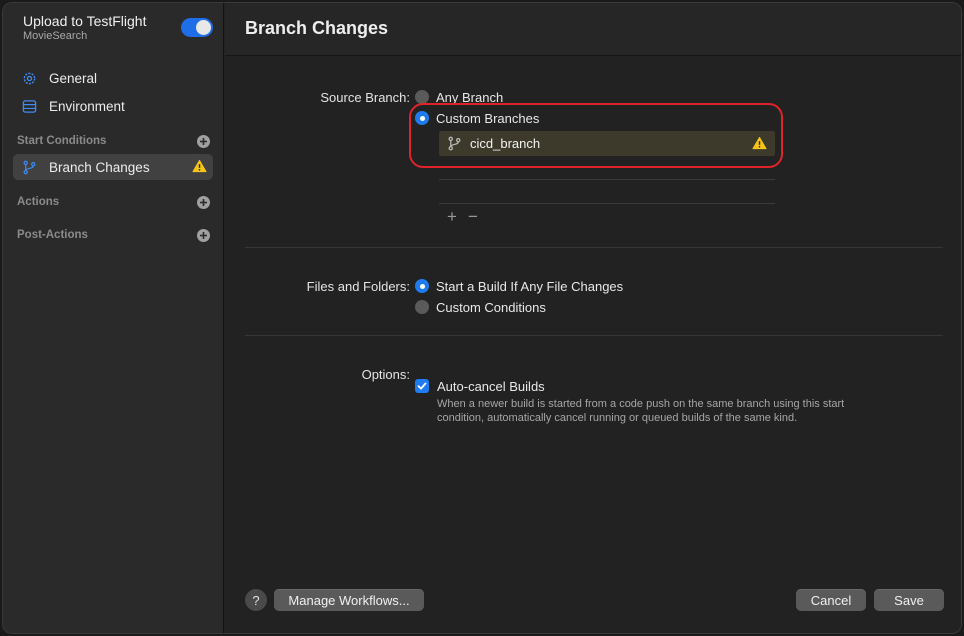  I want to click on radio-custom-branches: Custom Branches, so click(477, 118).